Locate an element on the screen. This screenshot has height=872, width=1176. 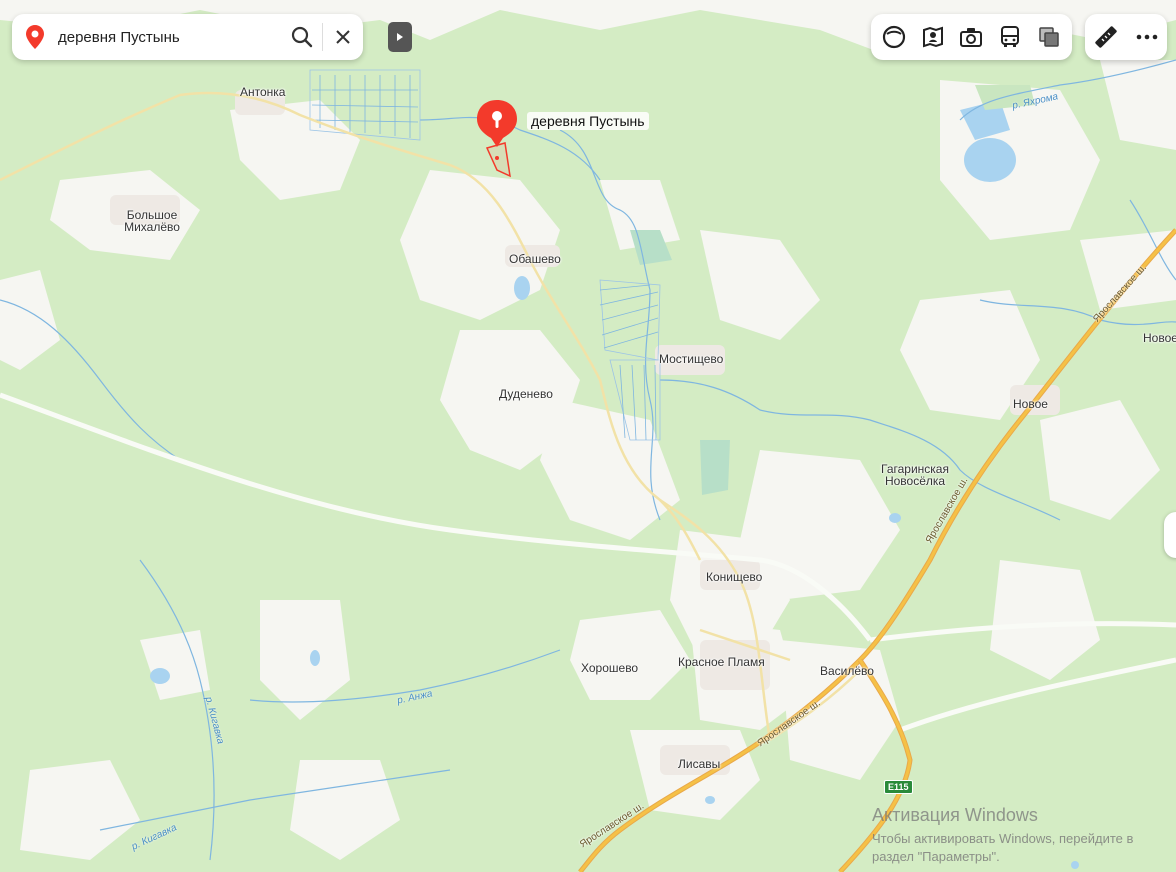
place-novoselka: Новосёлка is located at coordinates (915, 481).